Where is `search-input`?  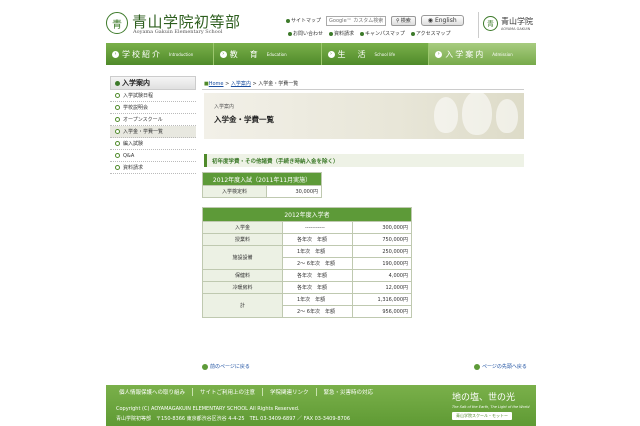
search-input is located at coordinates (356, 20).